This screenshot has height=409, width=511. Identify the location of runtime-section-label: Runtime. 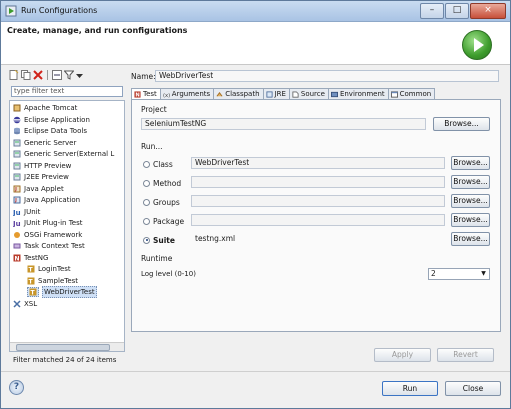
(157, 258).